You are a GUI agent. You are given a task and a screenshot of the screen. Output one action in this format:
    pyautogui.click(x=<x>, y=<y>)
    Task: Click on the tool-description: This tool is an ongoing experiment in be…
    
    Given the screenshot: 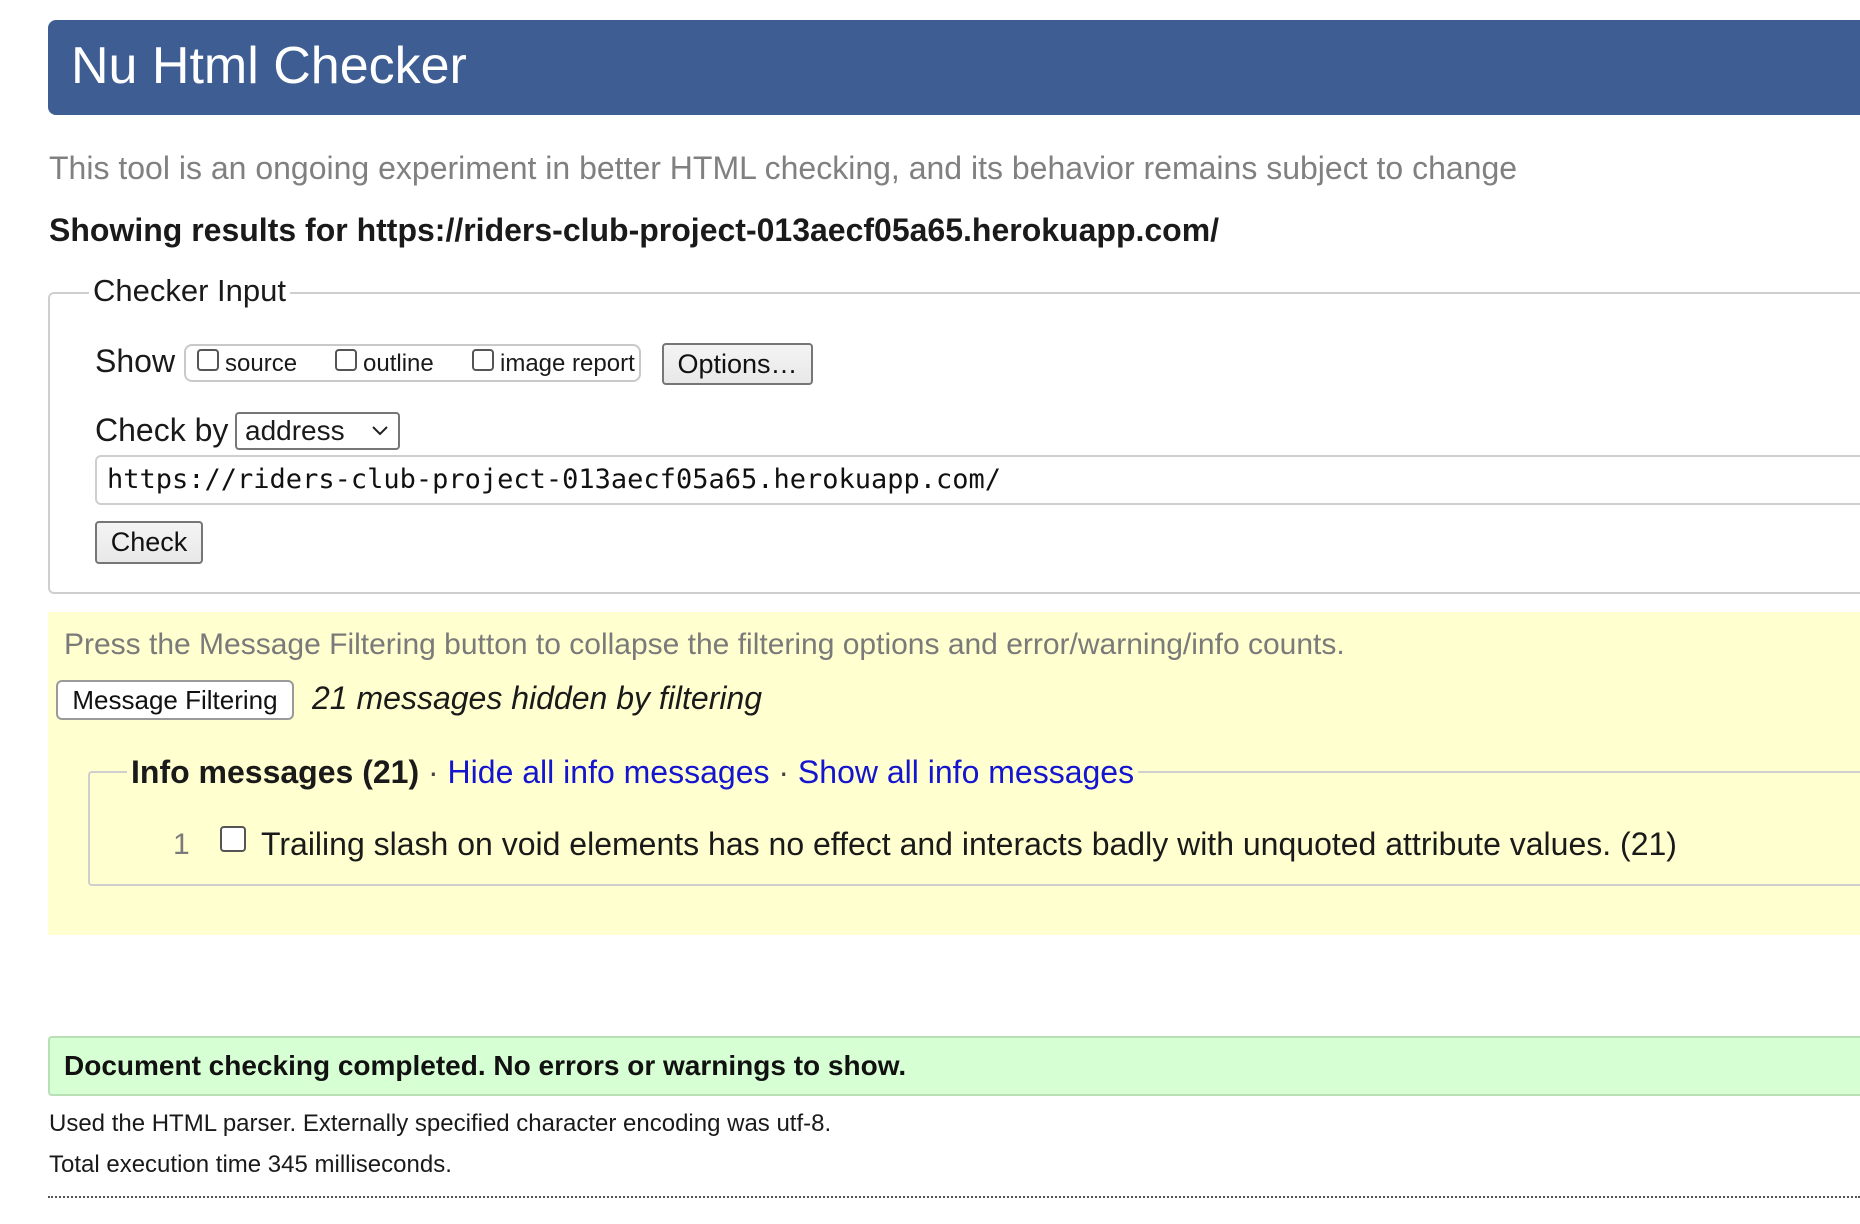 What is the action you would take?
    pyautogui.click(x=783, y=168)
    